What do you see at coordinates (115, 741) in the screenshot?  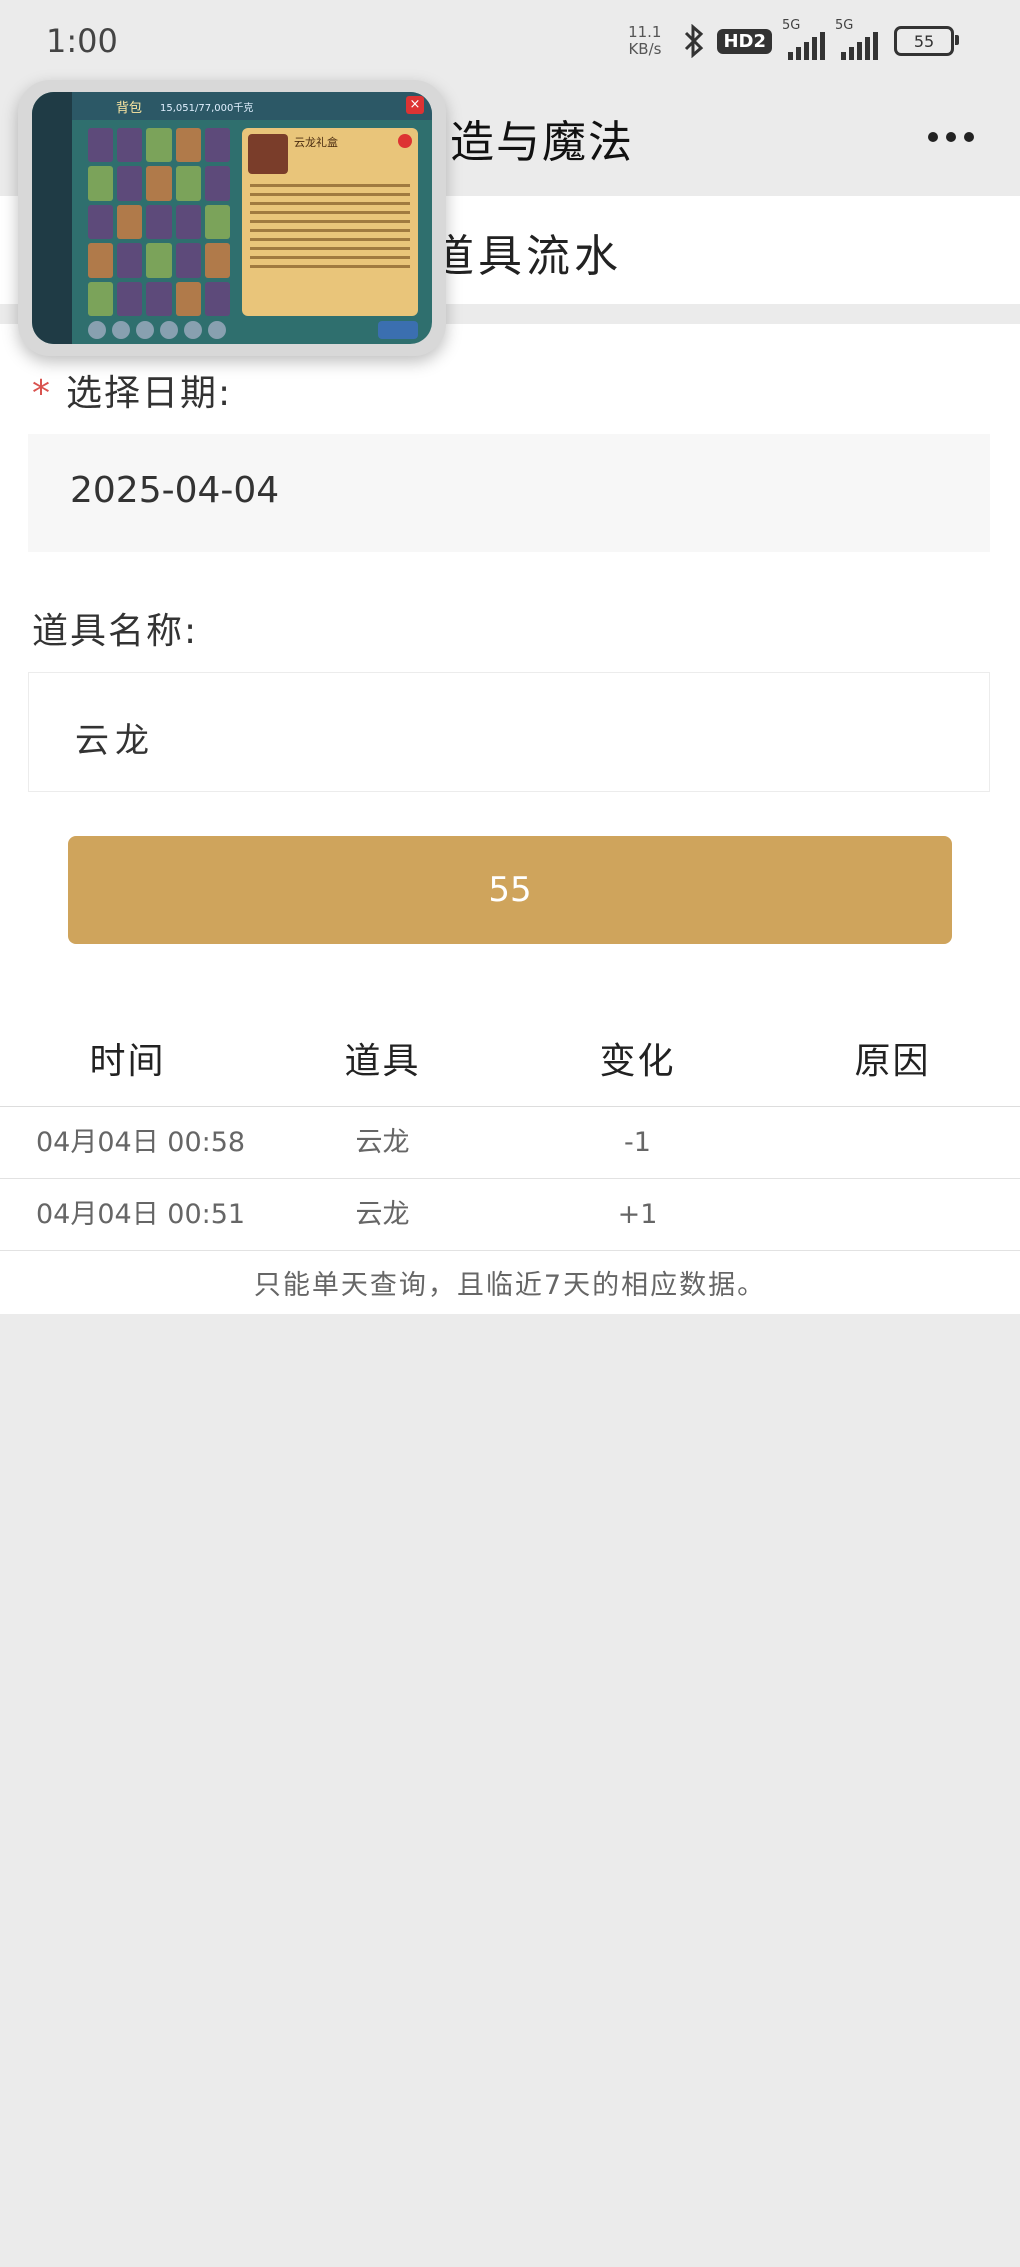 I see `item-name-value: 云龙` at bounding box center [115, 741].